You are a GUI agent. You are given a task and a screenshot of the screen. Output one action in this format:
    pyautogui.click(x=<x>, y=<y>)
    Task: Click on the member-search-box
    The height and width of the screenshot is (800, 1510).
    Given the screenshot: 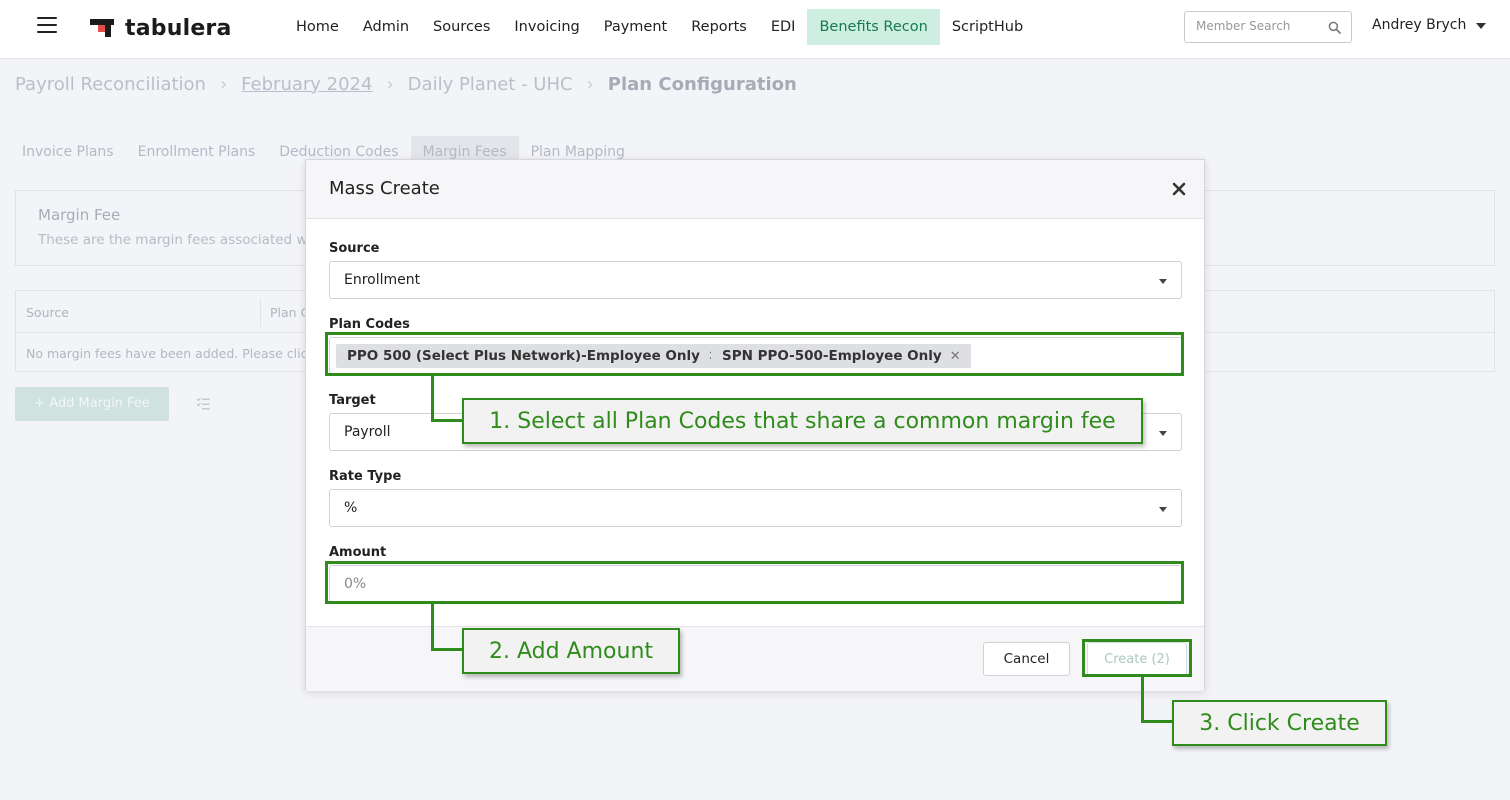 What is the action you would take?
    pyautogui.click(x=1268, y=27)
    